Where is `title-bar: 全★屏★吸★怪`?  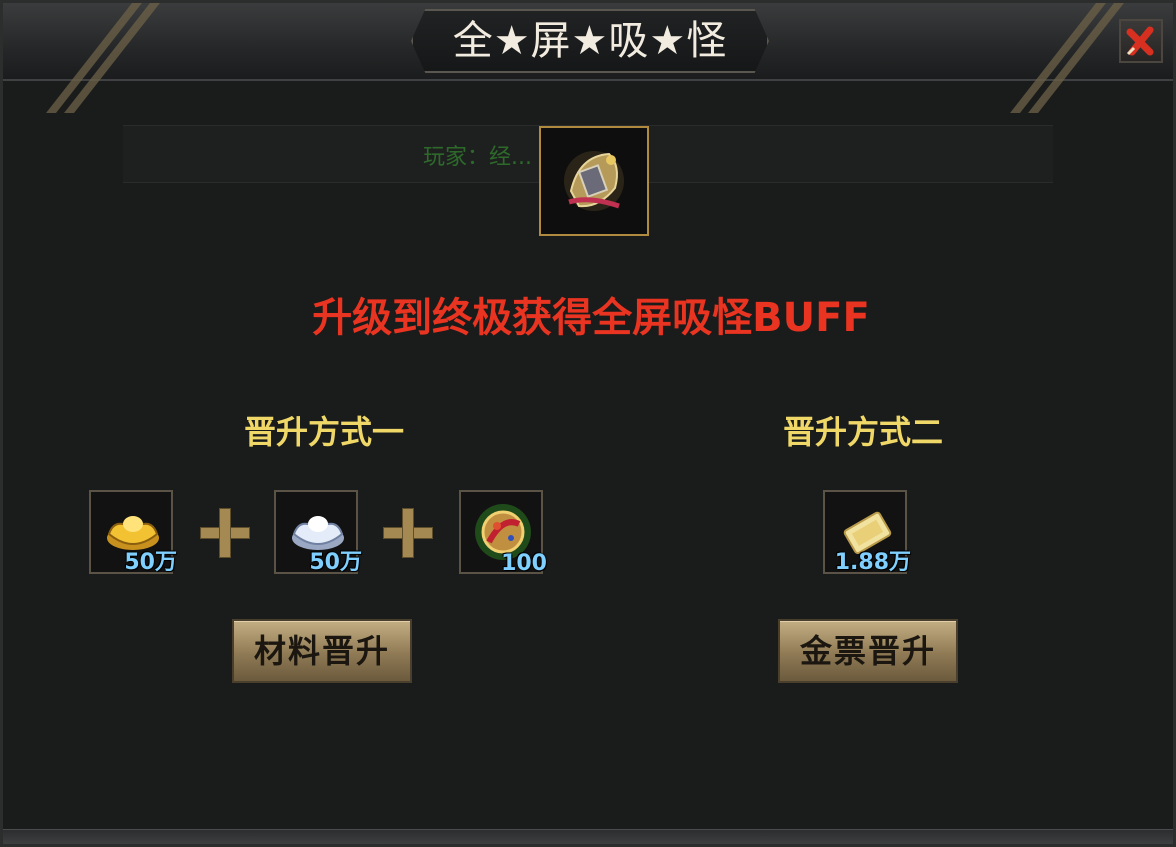
title-bar: 全★屏★吸★怪 is located at coordinates (588, 58).